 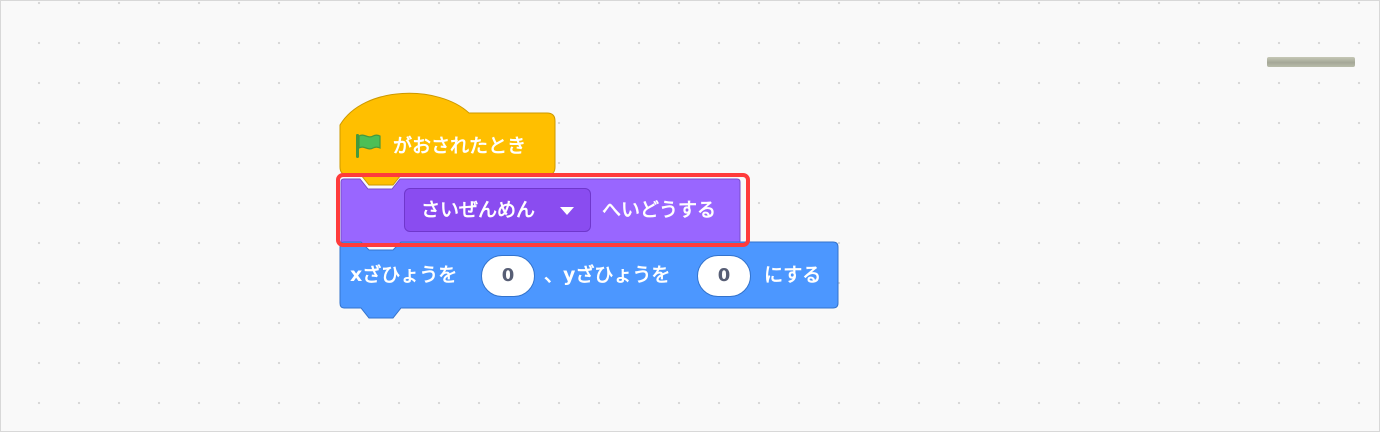 I want to click on y-position-label: 、yざひょうを, so click(x=607, y=275).